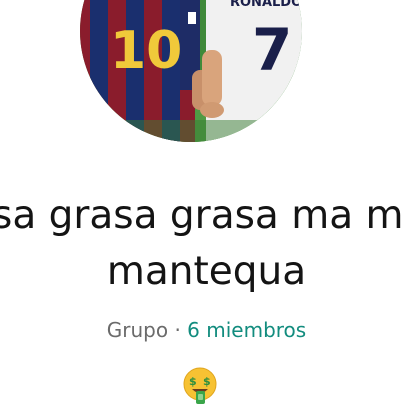 This screenshot has width=413, height=413. I want to click on group-meta: Grupo · 6 miembros, so click(206, 330).